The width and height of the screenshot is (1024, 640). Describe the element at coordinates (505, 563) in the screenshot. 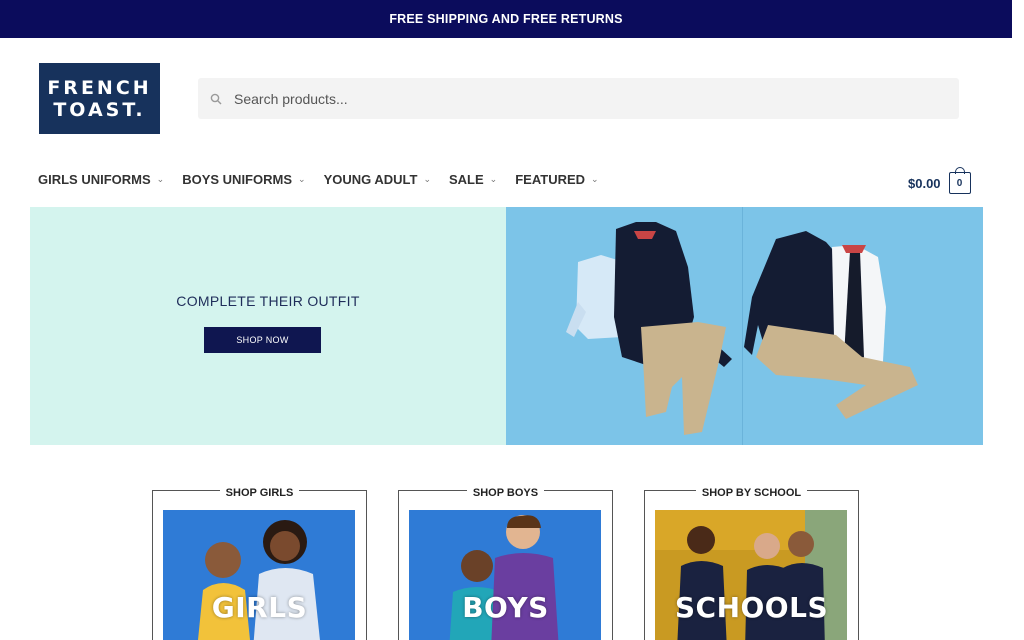

I see `shop-boys-card: SHOP BOYS BOYS` at that location.